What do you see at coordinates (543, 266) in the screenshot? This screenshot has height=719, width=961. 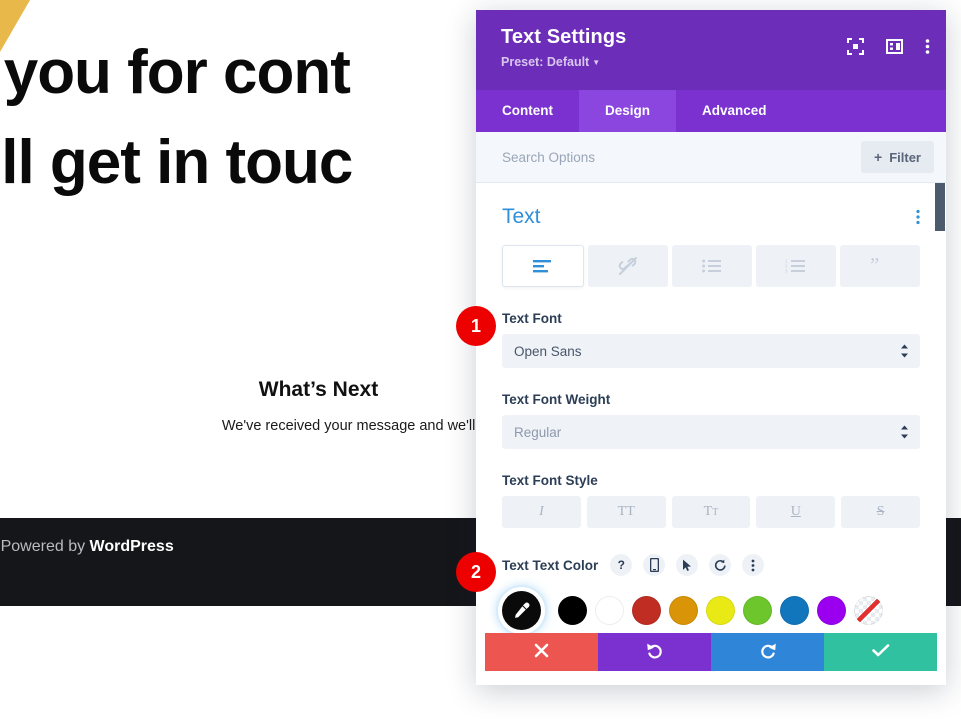 I see `text-align-icon` at bounding box center [543, 266].